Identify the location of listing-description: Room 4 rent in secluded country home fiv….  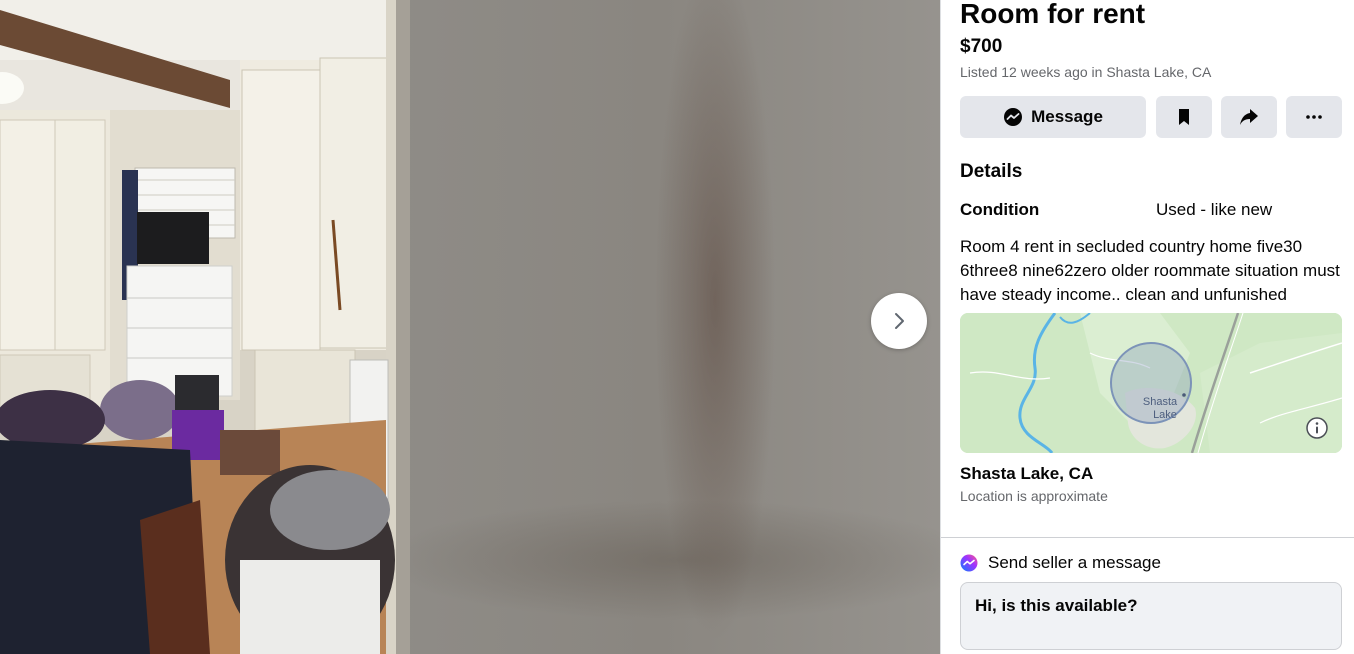
(1150, 270).